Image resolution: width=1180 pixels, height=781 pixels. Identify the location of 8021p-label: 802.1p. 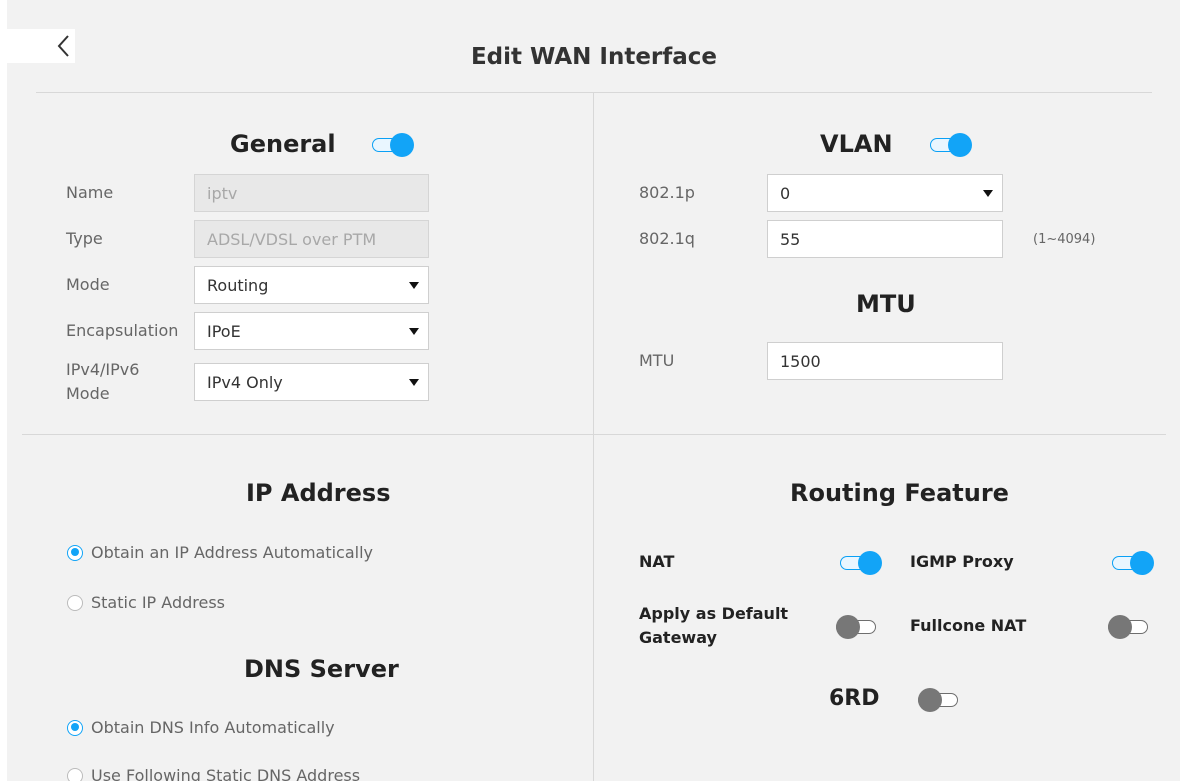
(667, 192).